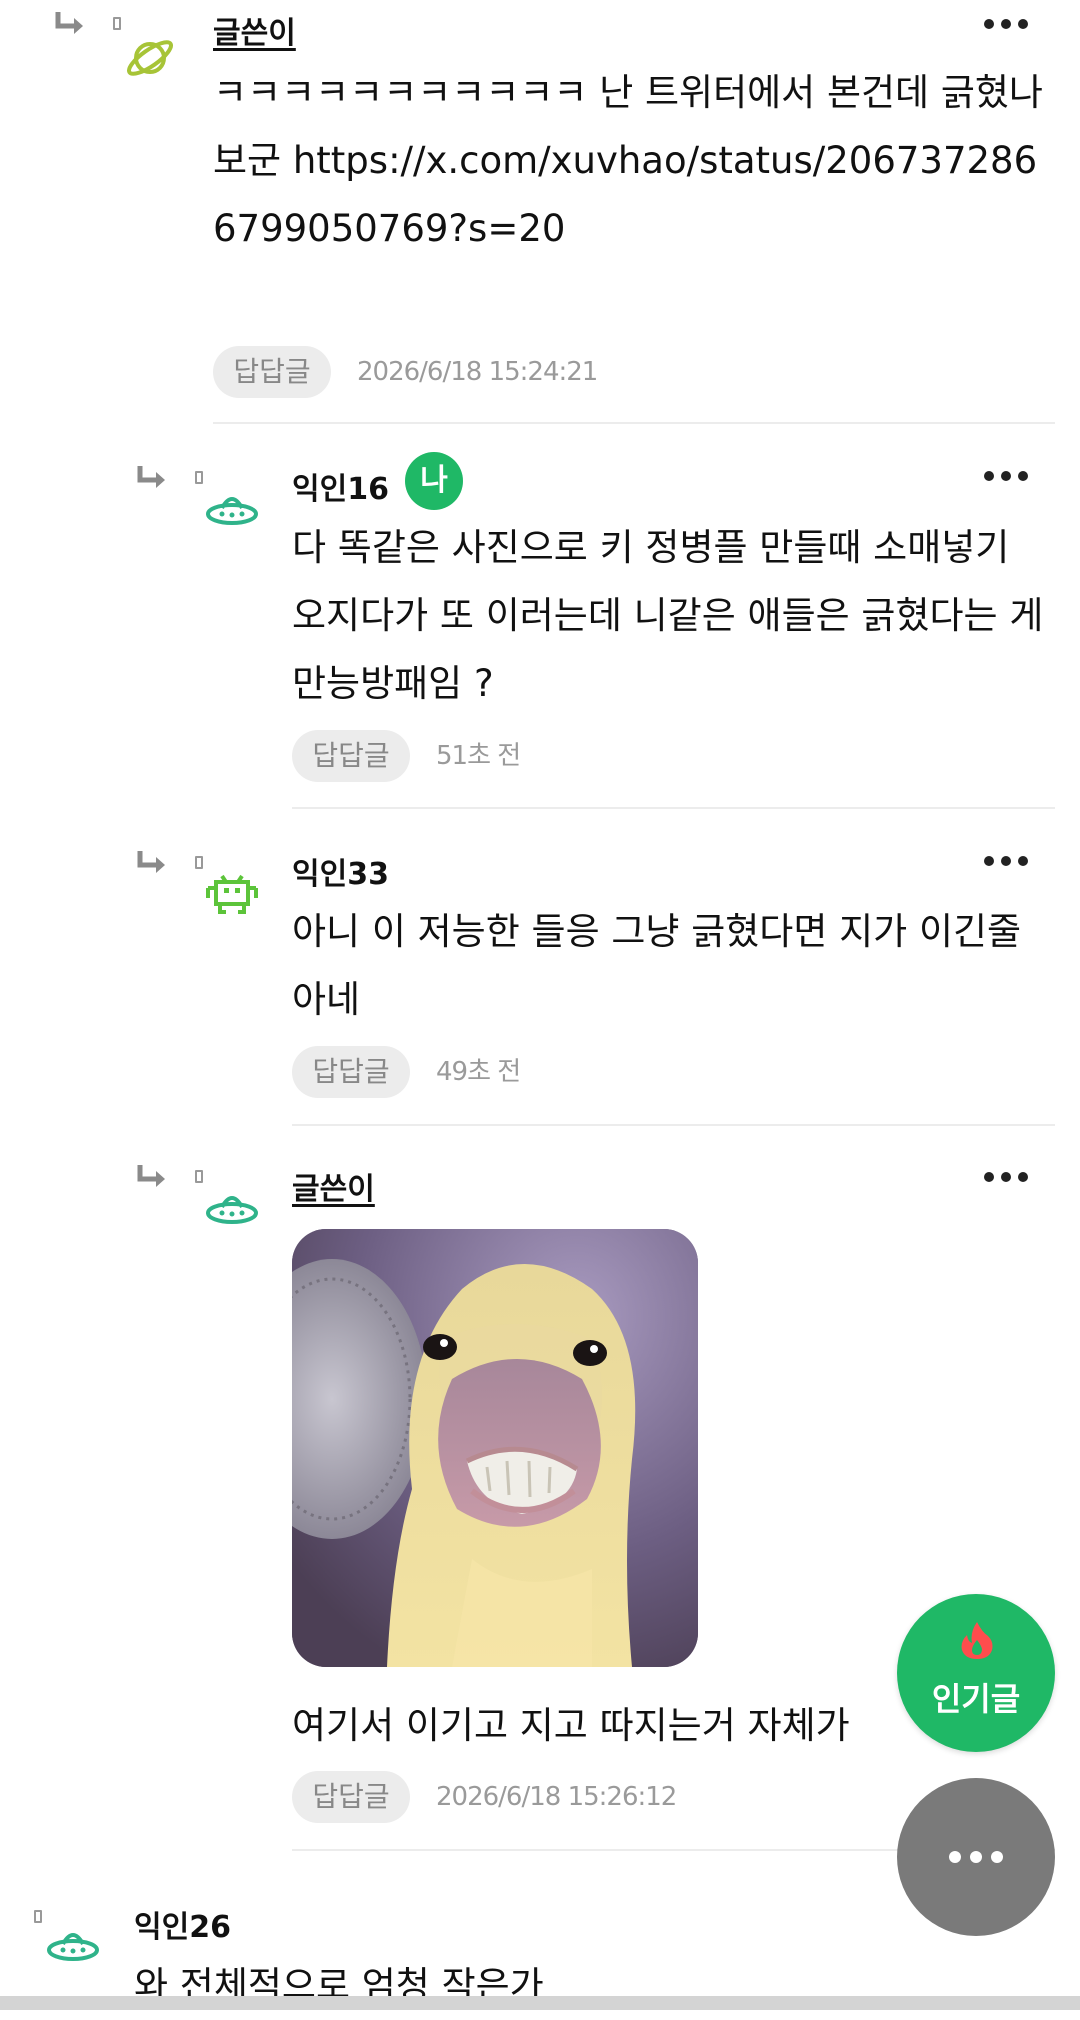 This screenshot has height=2020, width=1080. What do you see at coordinates (340, 871) in the screenshot?
I see `comment-author: 익인33` at bounding box center [340, 871].